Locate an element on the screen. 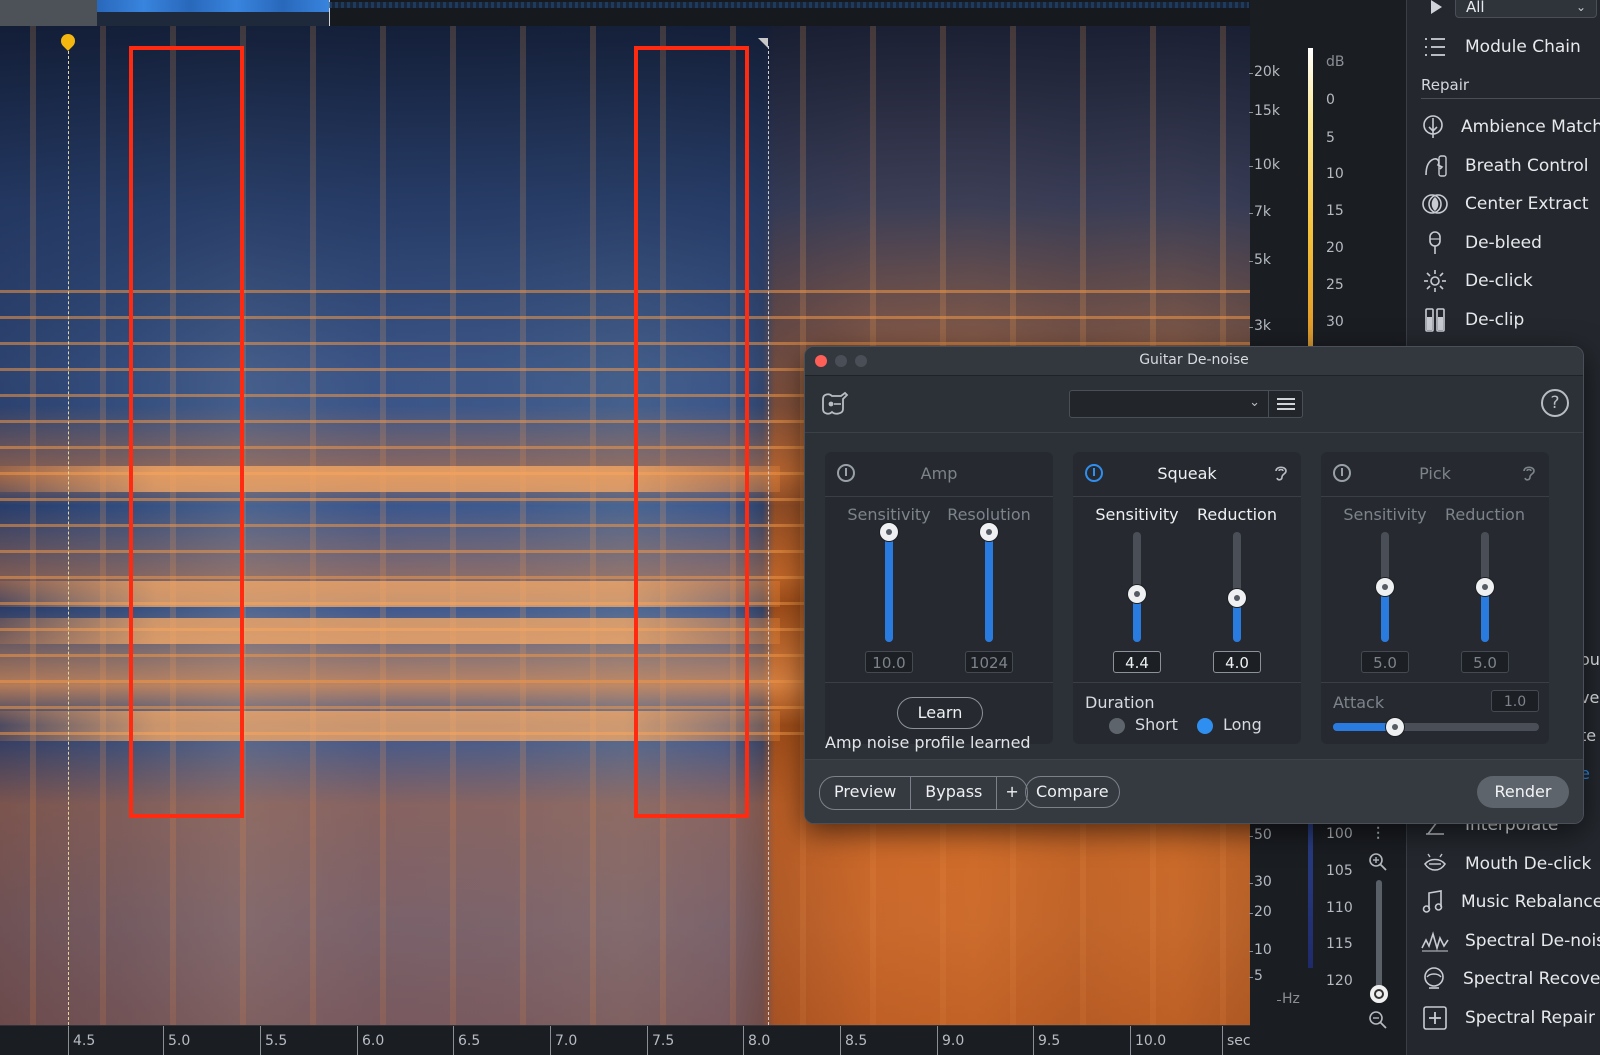  center-extract-icon is located at coordinates (1435, 204).